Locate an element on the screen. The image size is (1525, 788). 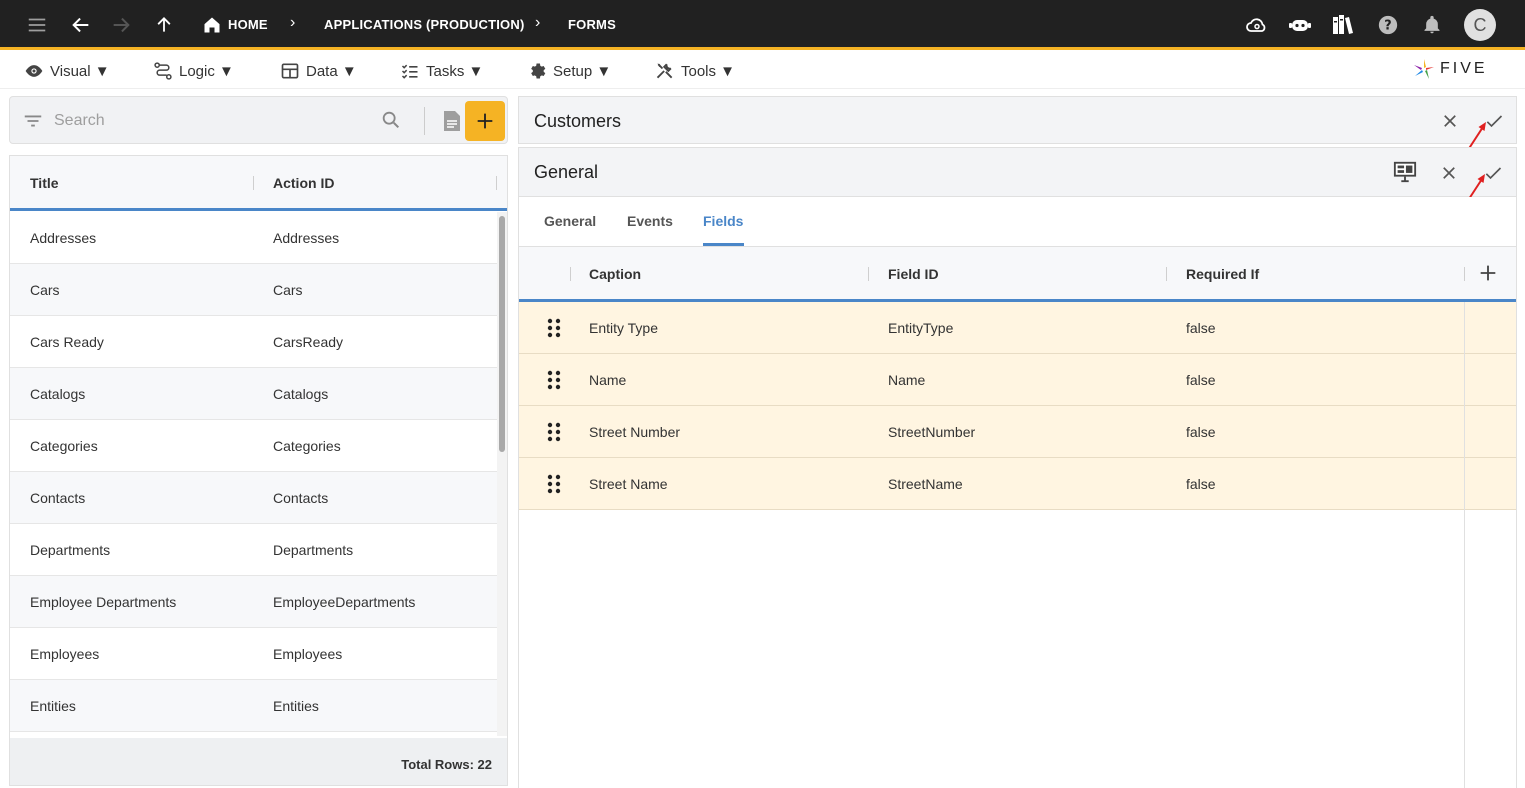
column-header-required-if: Required If is located at coordinates (1222, 274).